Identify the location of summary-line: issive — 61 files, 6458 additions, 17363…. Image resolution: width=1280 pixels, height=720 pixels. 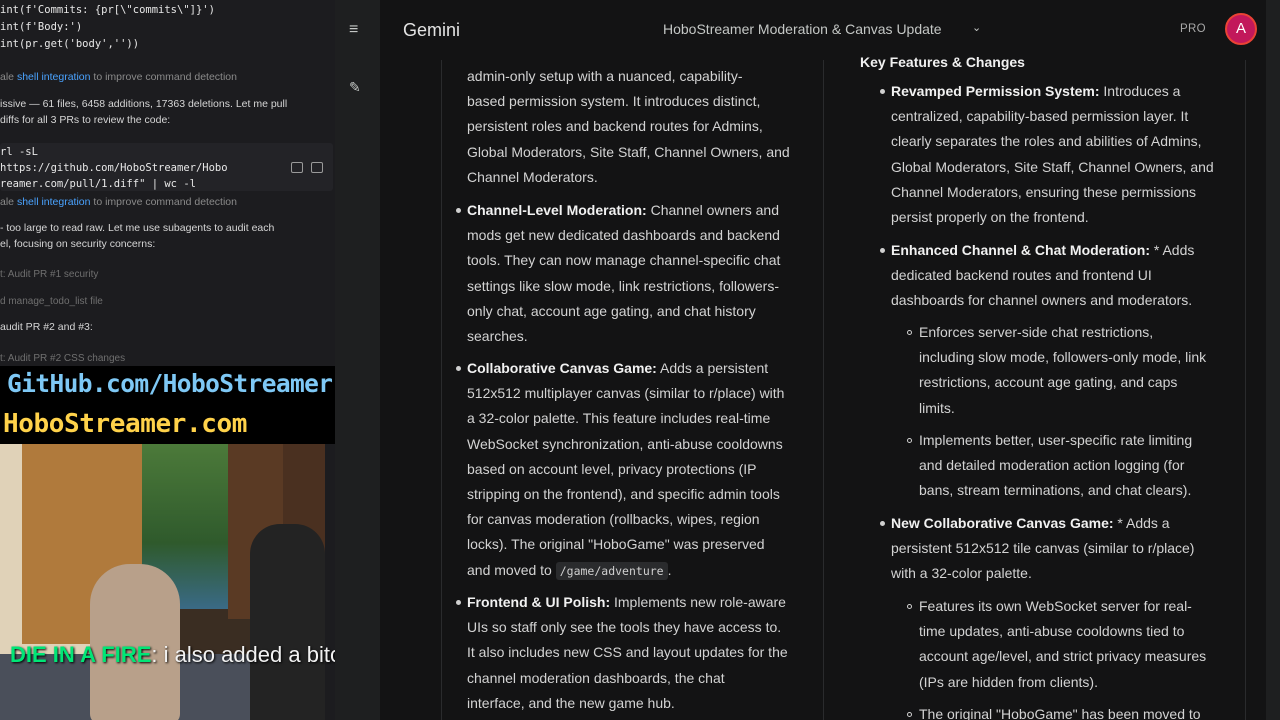
(144, 104).